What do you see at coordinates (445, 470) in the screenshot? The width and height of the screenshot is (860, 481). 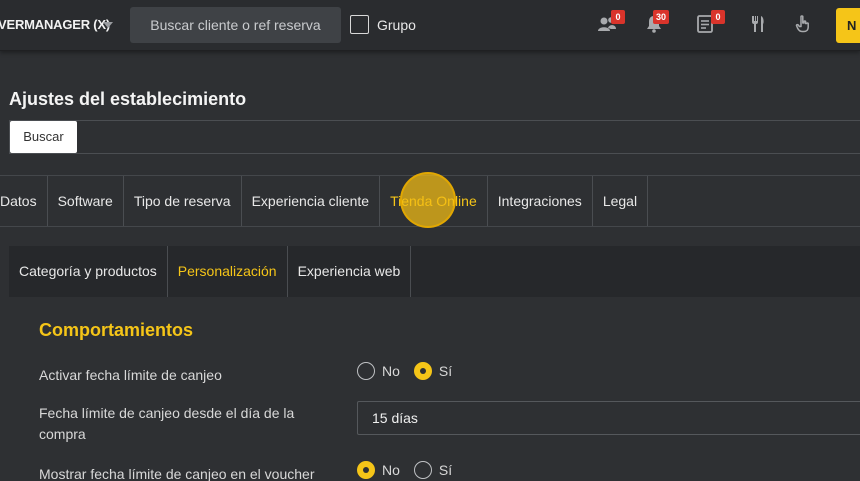 I see `show-expiry-yes-label: Sí` at bounding box center [445, 470].